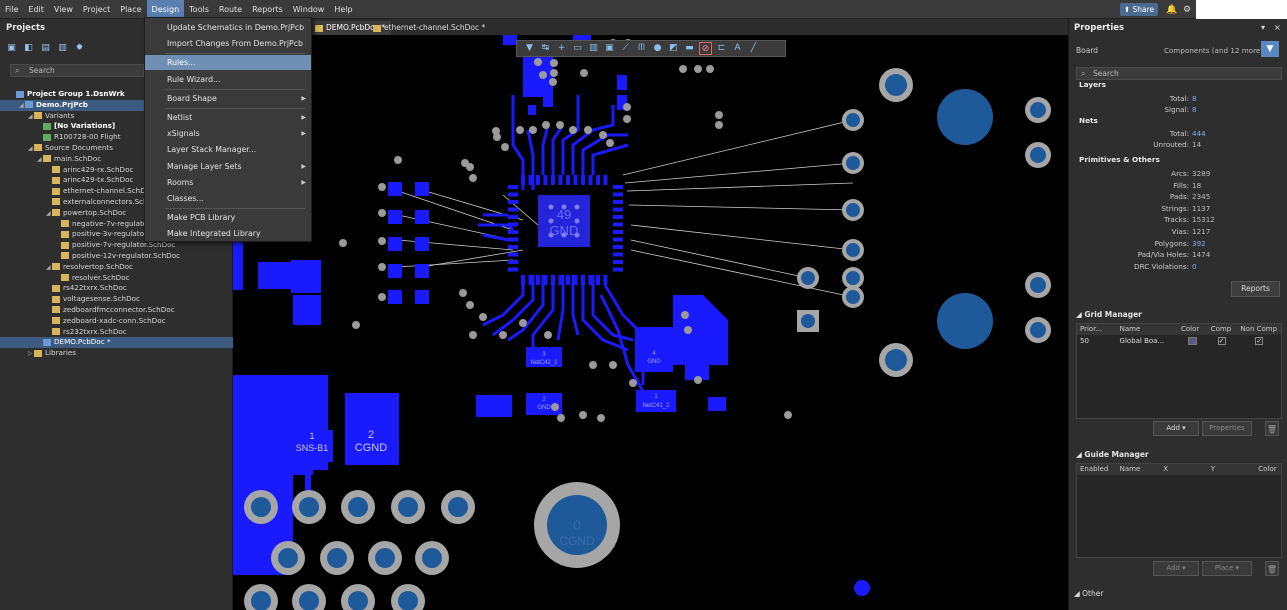  Describe the element at coordinates (673, 48) in the screenshot. I see `fill-icon: ◩` at that location.